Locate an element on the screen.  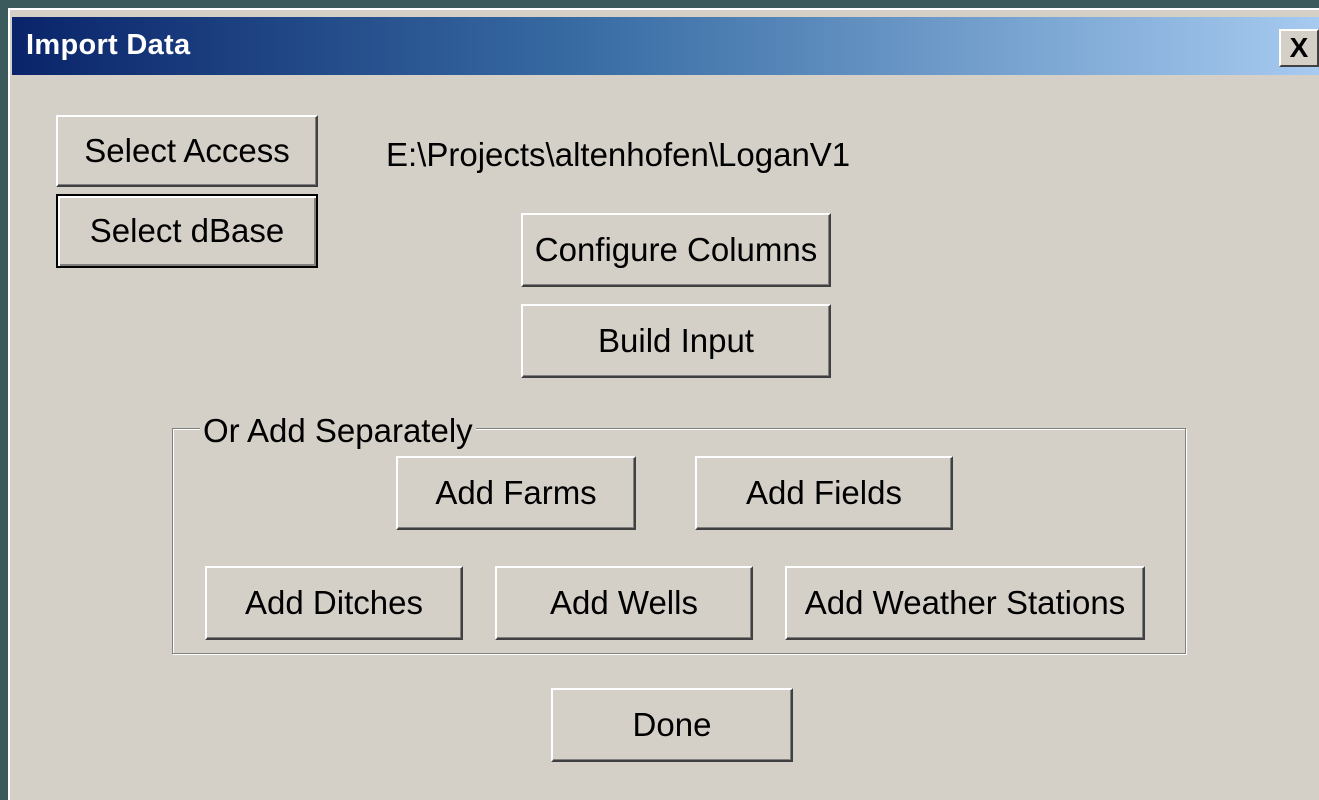
done-button: Done is located at coordinates (672, 725).